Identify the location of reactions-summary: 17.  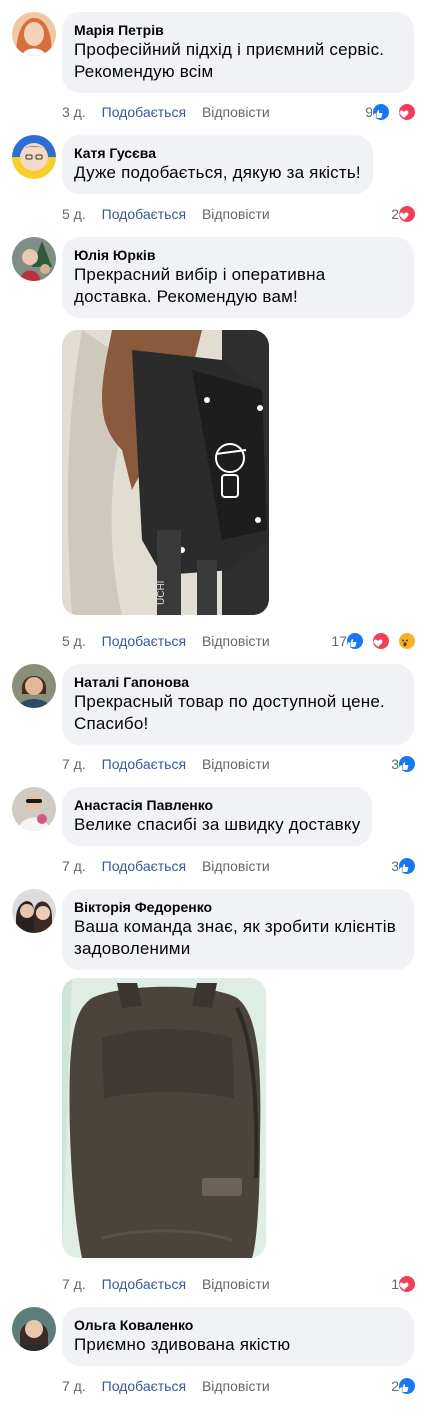
(379, 641).